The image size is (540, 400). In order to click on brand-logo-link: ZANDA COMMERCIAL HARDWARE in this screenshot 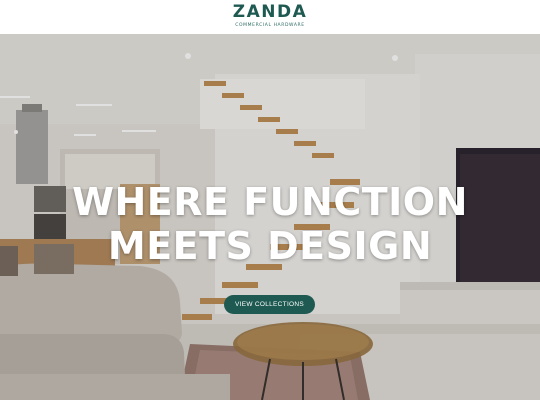, I will do `click(270, 16)`.